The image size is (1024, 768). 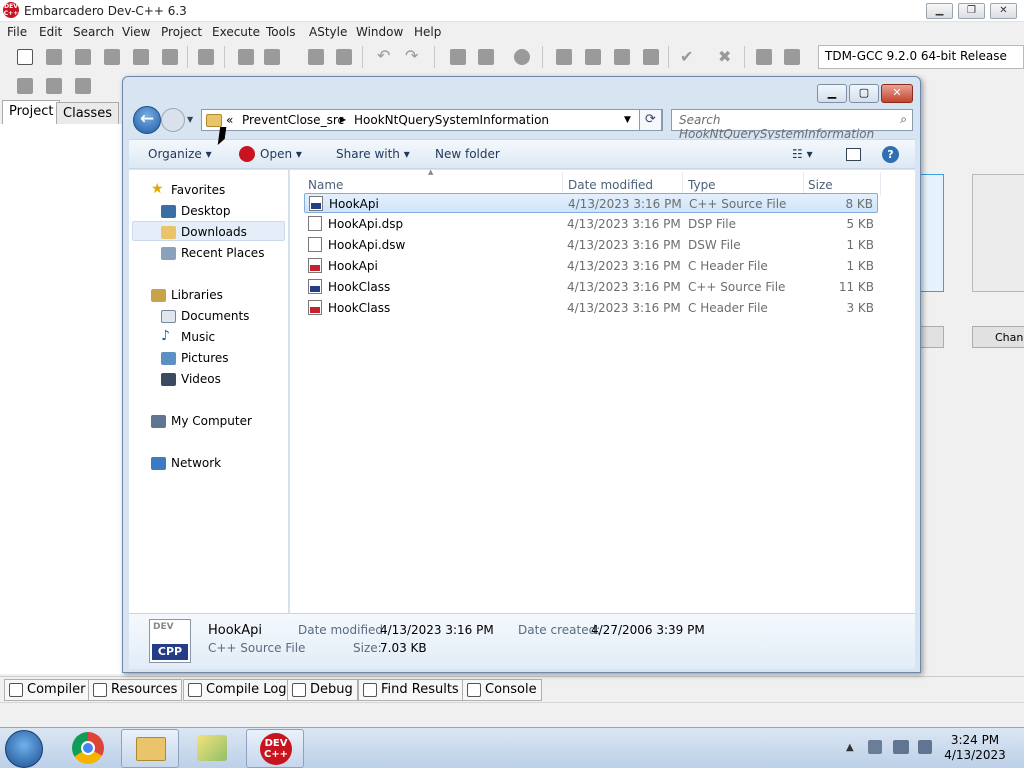 I want to click on tab-project: Project, so click(x=31, y=112).